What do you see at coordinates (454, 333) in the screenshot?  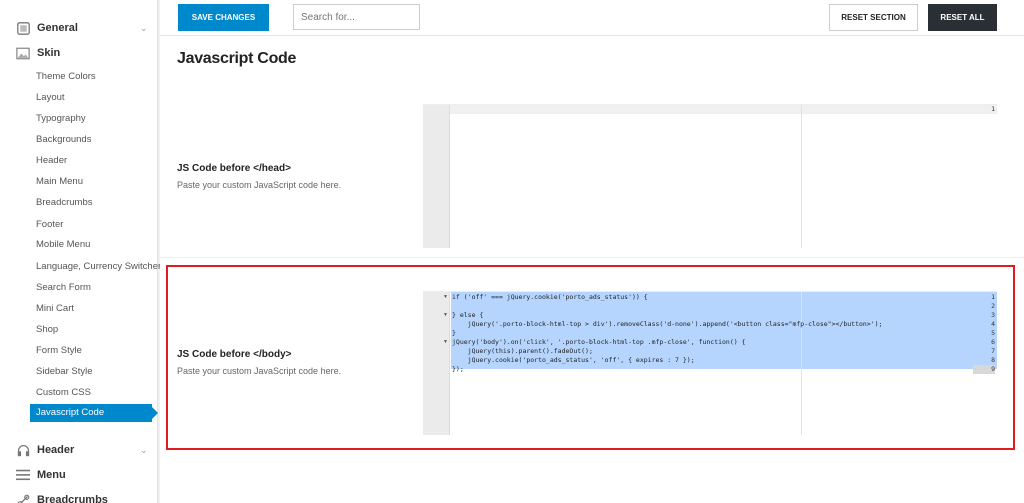 I see `code-line: }` at bounding box center [454, 333].